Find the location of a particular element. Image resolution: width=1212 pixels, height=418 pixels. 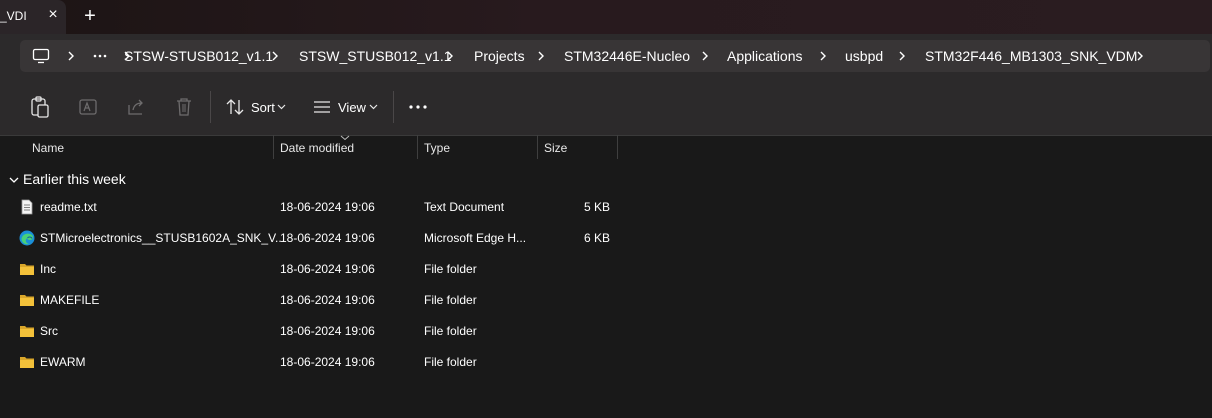

new-tab-icon: + is located at coordinates (90, 16).